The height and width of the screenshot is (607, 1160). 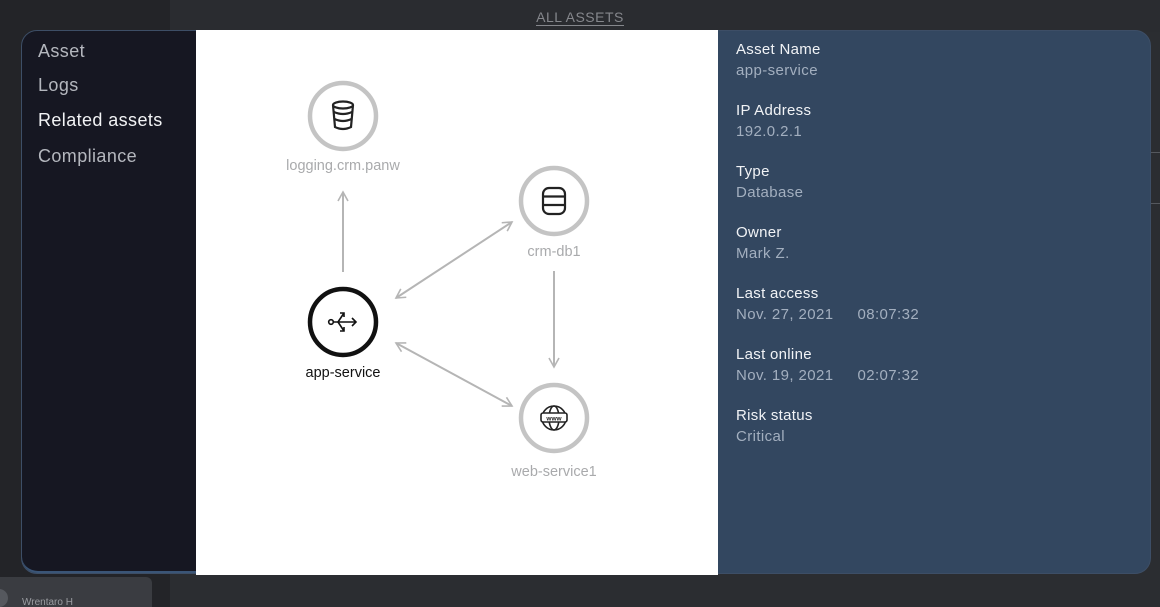 I want to click on detail-asset-name: Asset Name app-service, so click(x=926, y=60).